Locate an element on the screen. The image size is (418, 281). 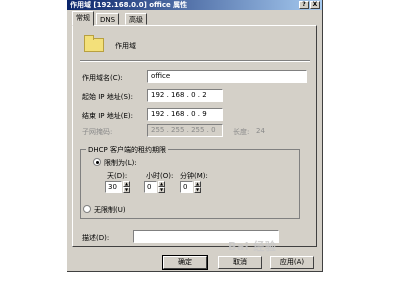
minutes-down-arrow-icon: ▼ is located at coordinates (197, 190).